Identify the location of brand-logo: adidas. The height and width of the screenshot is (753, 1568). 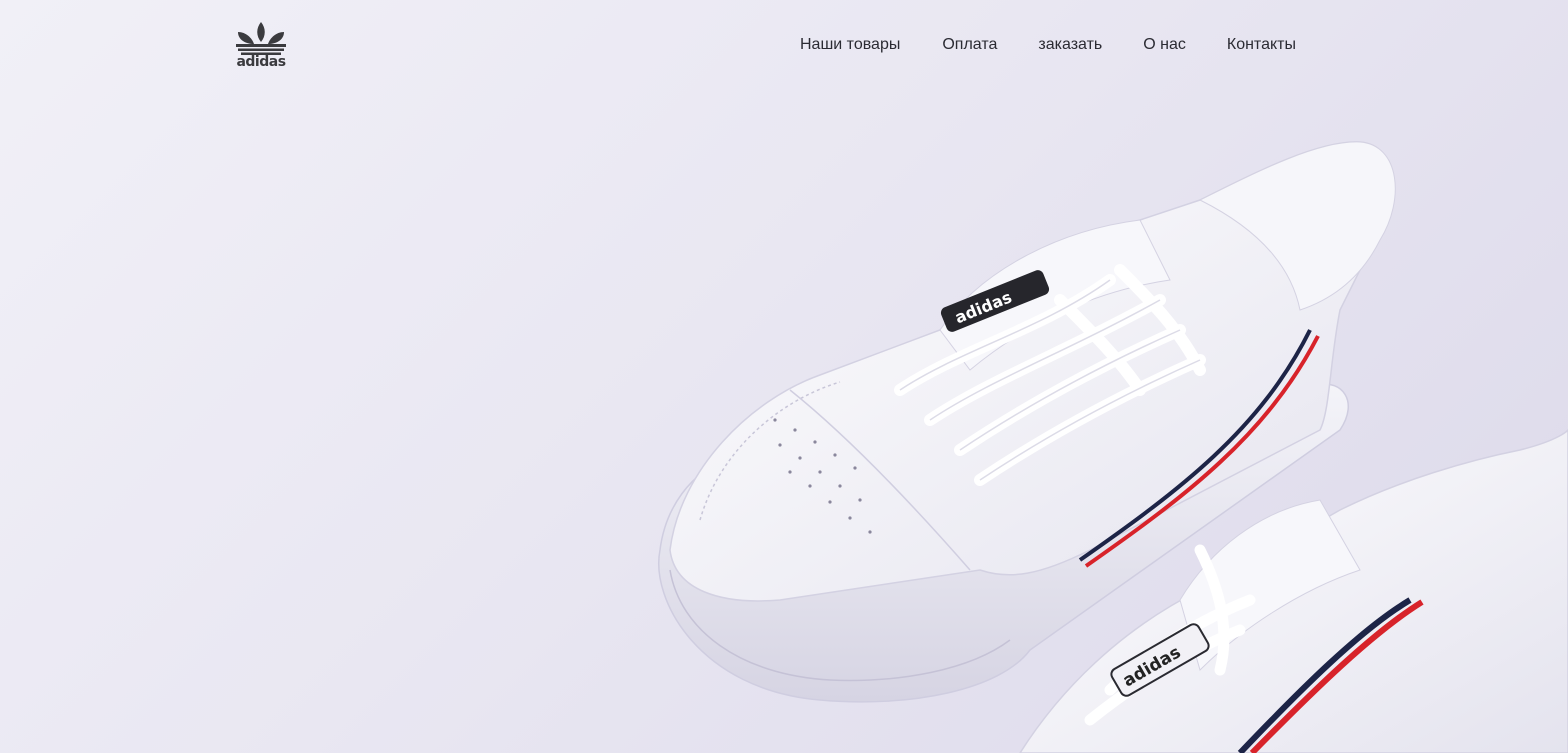
(261, 47).